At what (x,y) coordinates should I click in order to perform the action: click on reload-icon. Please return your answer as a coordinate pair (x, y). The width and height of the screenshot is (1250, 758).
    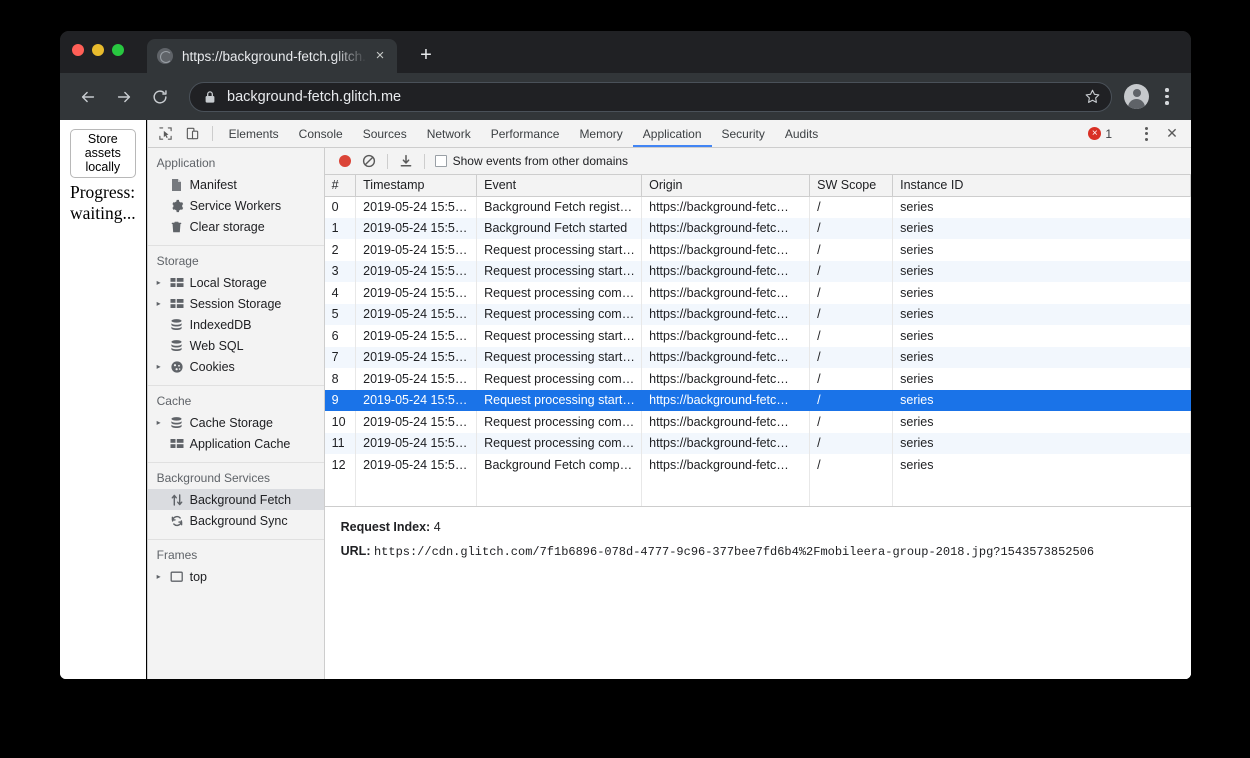
    Looking at the image, I should click on (160, 97).